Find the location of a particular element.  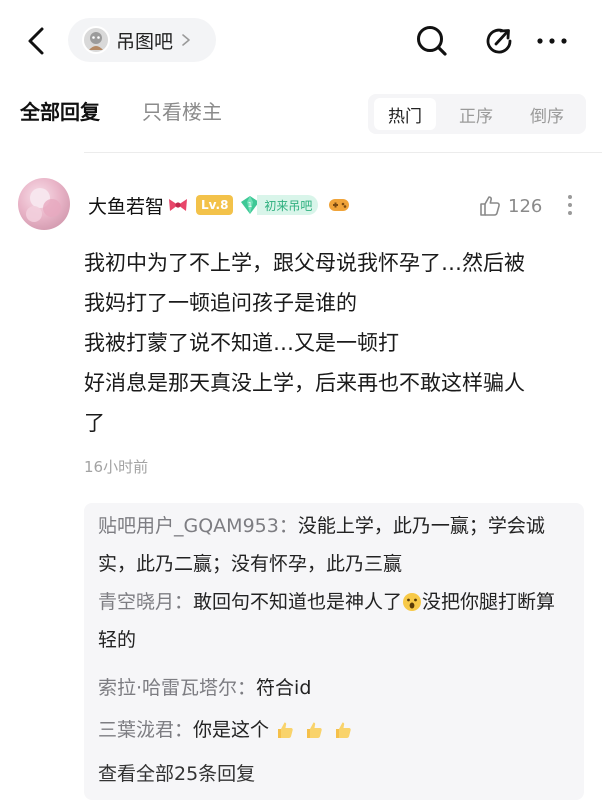

vertical-dots-icon is located at coordinates (570, 205).